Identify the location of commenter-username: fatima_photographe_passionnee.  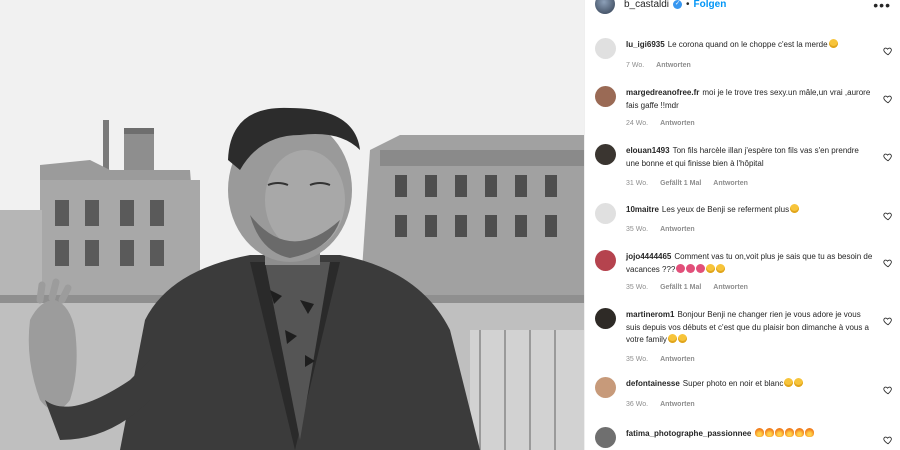
(688, 433).